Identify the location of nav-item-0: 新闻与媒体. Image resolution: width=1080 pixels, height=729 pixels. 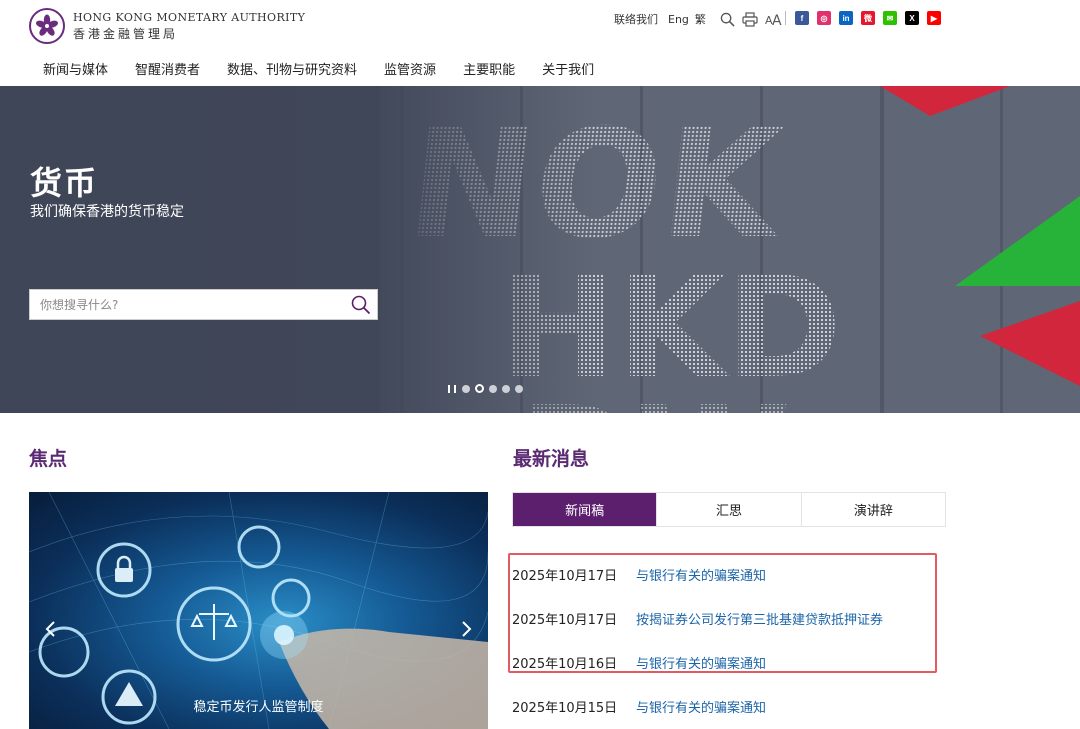
(75, 68).